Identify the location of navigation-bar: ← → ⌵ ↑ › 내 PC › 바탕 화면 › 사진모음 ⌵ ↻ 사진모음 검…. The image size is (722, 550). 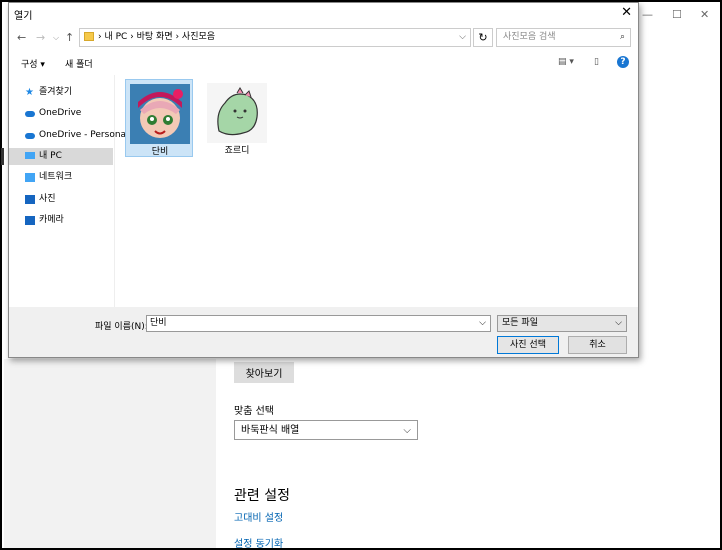
(323, 38).